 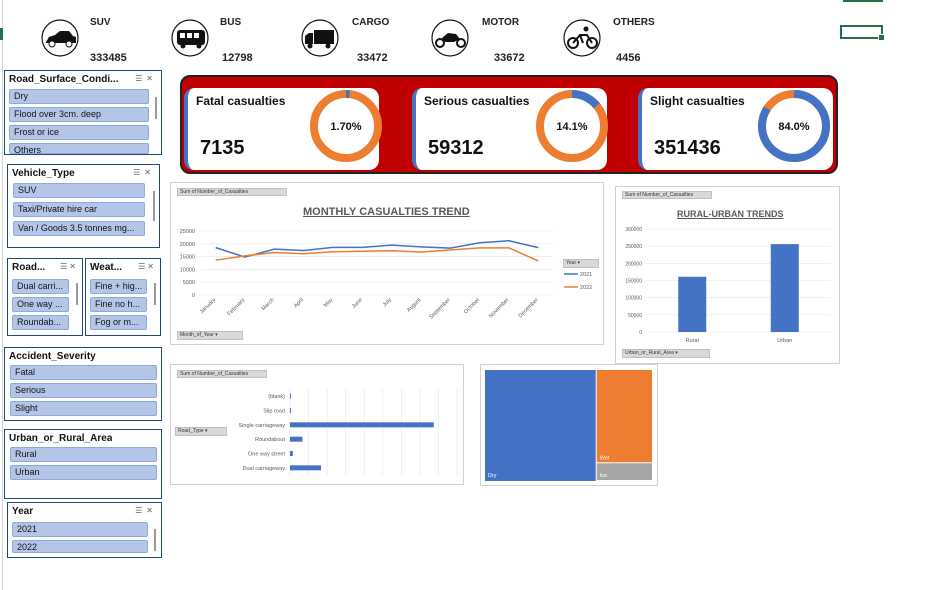 What do you see at coordinates (581, 263) in the screenshot?
I see `legend-field-button: Year ▾` at bounding box center [581, 263].